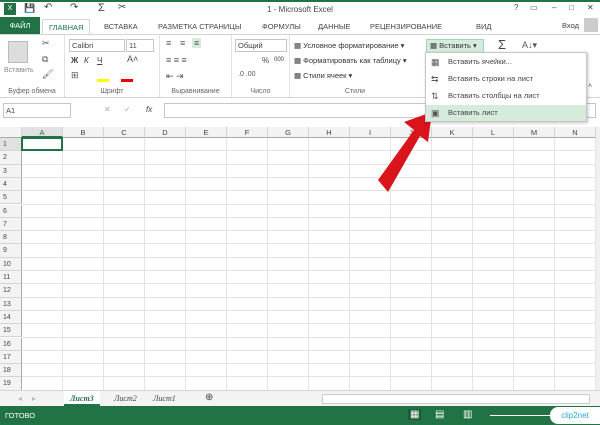 Image resolution: width=600 pixels, height=425 pixels. What do you see at coordinates (11, 278) in the screenshot?
I see `row-header: 11` at bounding box center [11, 278].